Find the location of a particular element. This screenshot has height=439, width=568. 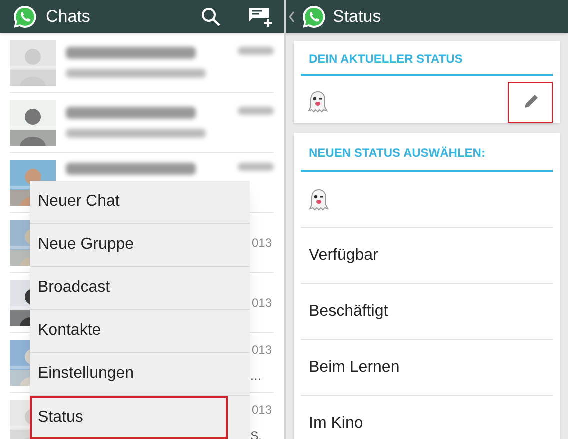

status-option: Beschäftigt is located at coordinates (348, 312).